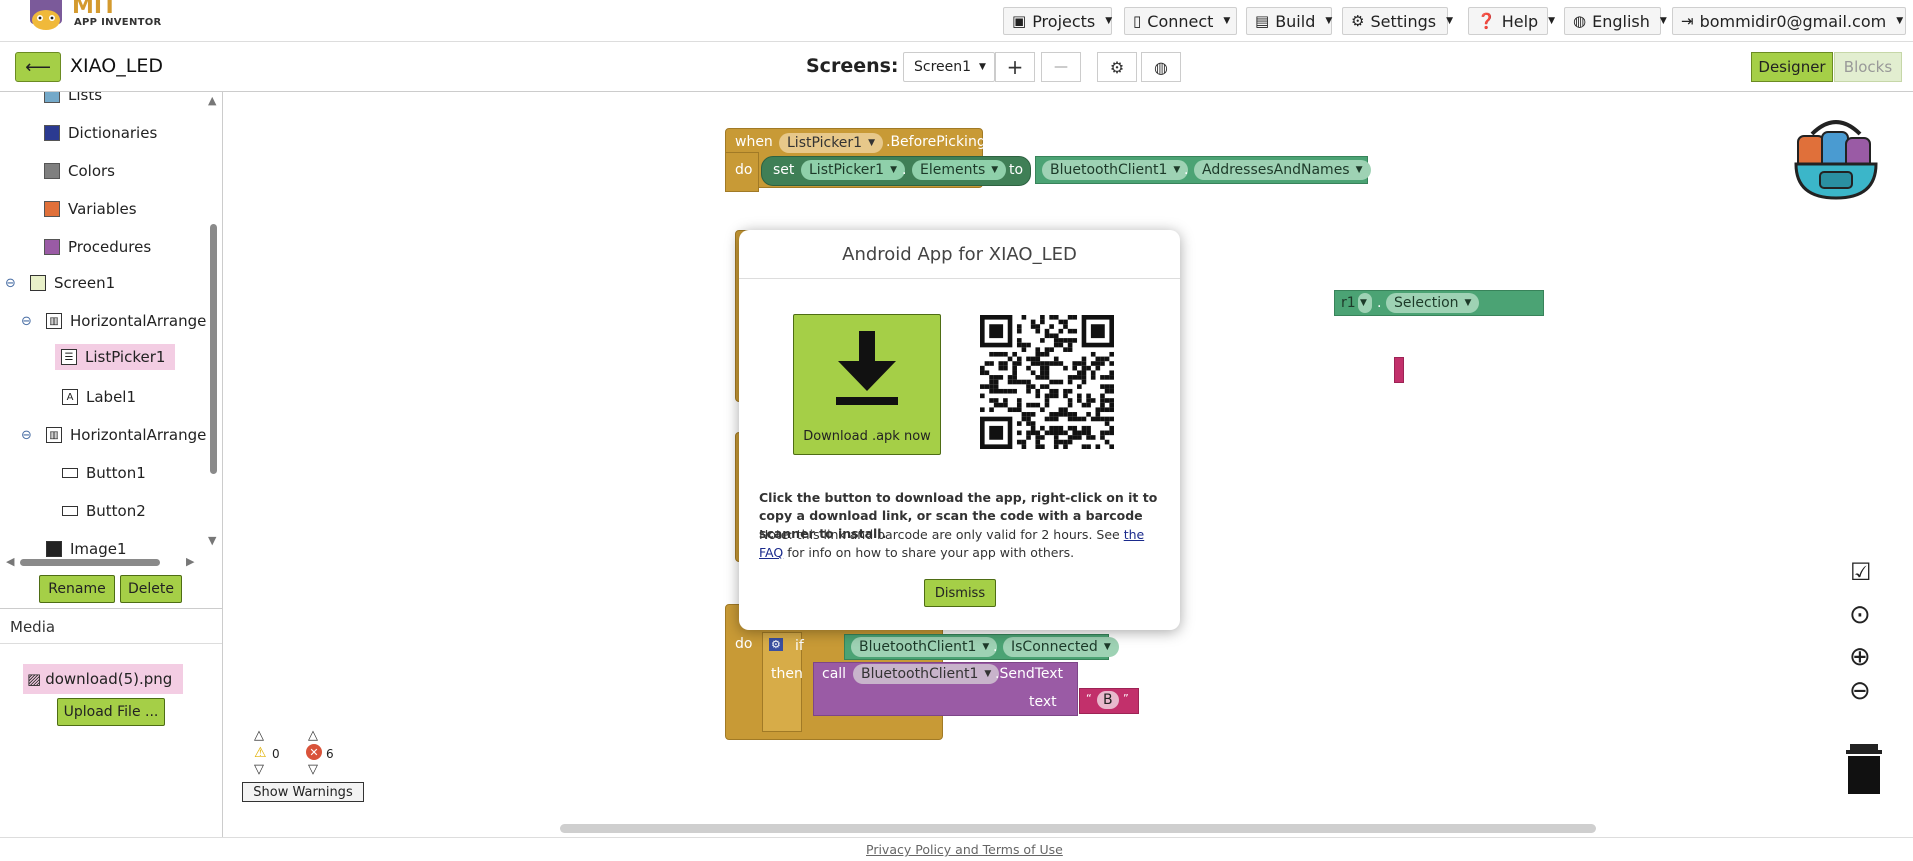 This screenshot has width=1913, height=861. I want to click on plus-icon: +, so click(1015, 67).